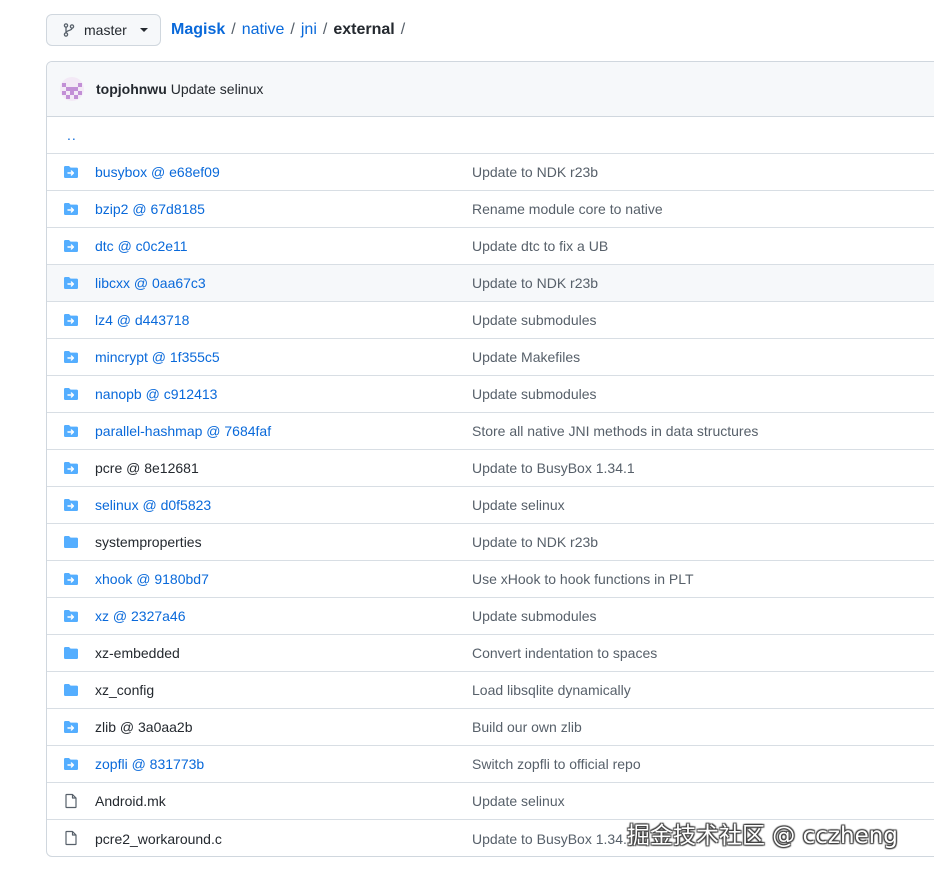 The height and width of the screenshot is (872, 934). Describe the element at coordinates (364, 29) in the screenshot. I see `breadcrumb-current: external` at that location.